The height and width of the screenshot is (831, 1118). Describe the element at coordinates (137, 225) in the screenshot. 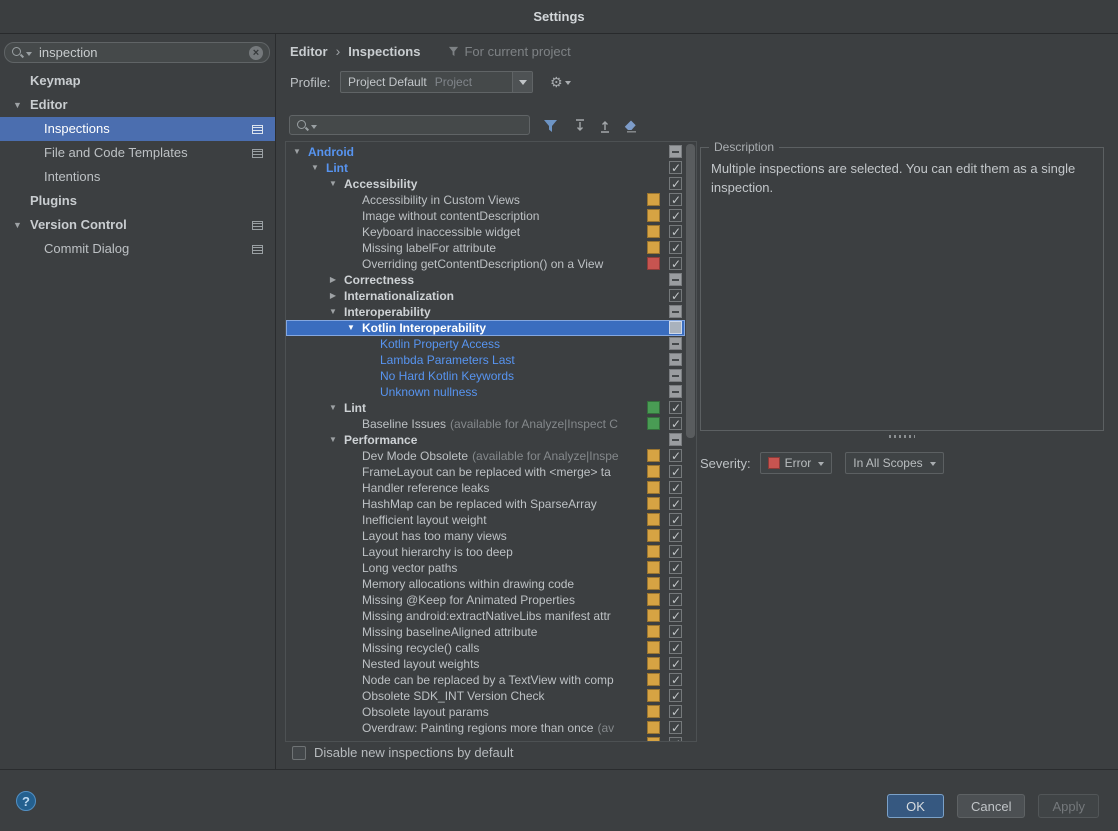

I see `sidebar-item-version-control: ▼ Version Control` at that location.